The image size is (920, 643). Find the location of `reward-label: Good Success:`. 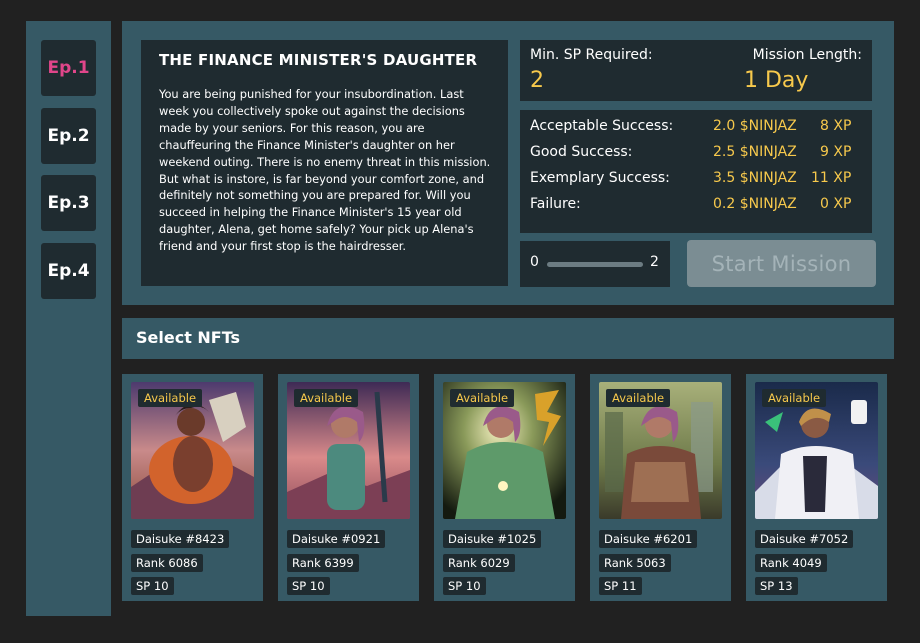

reward-label: Good Success: is located at coordinates (581, 152).